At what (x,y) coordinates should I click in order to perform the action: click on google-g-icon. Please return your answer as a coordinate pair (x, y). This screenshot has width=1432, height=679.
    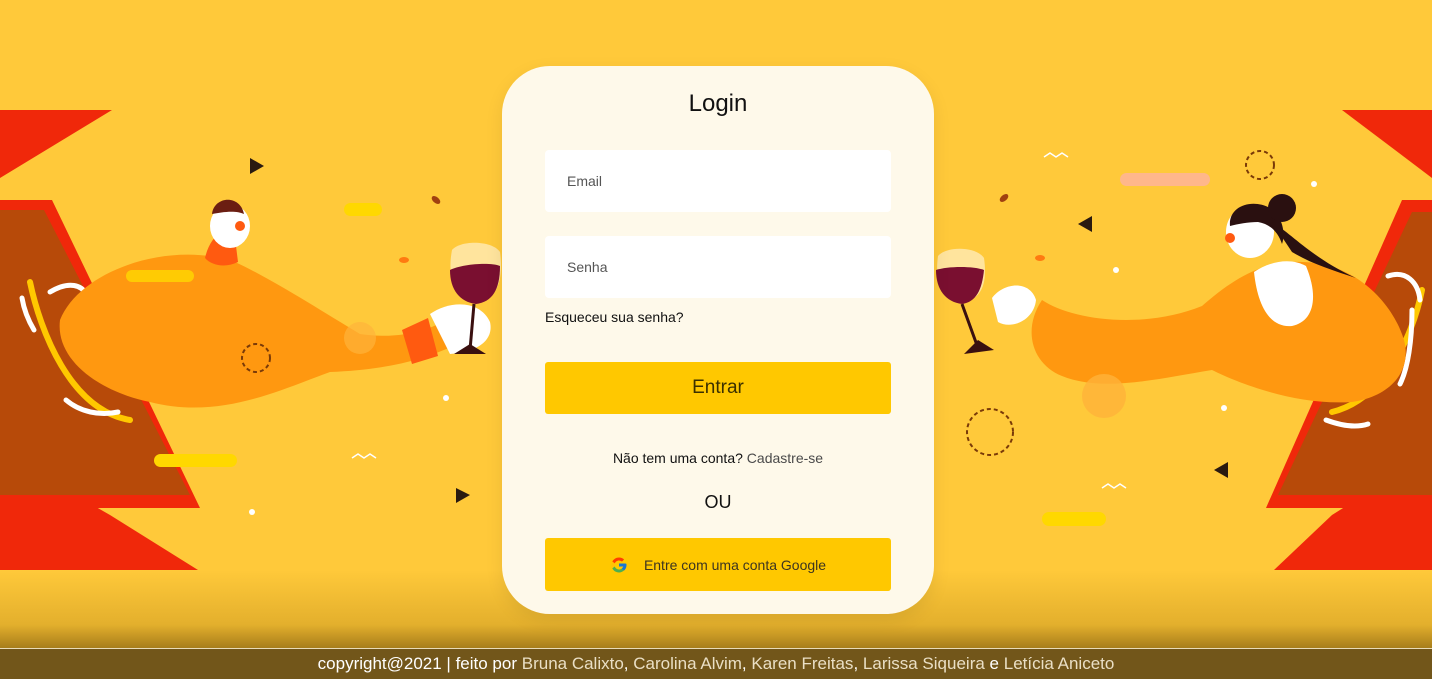
    Looking at the image, I should click on (619, 564).